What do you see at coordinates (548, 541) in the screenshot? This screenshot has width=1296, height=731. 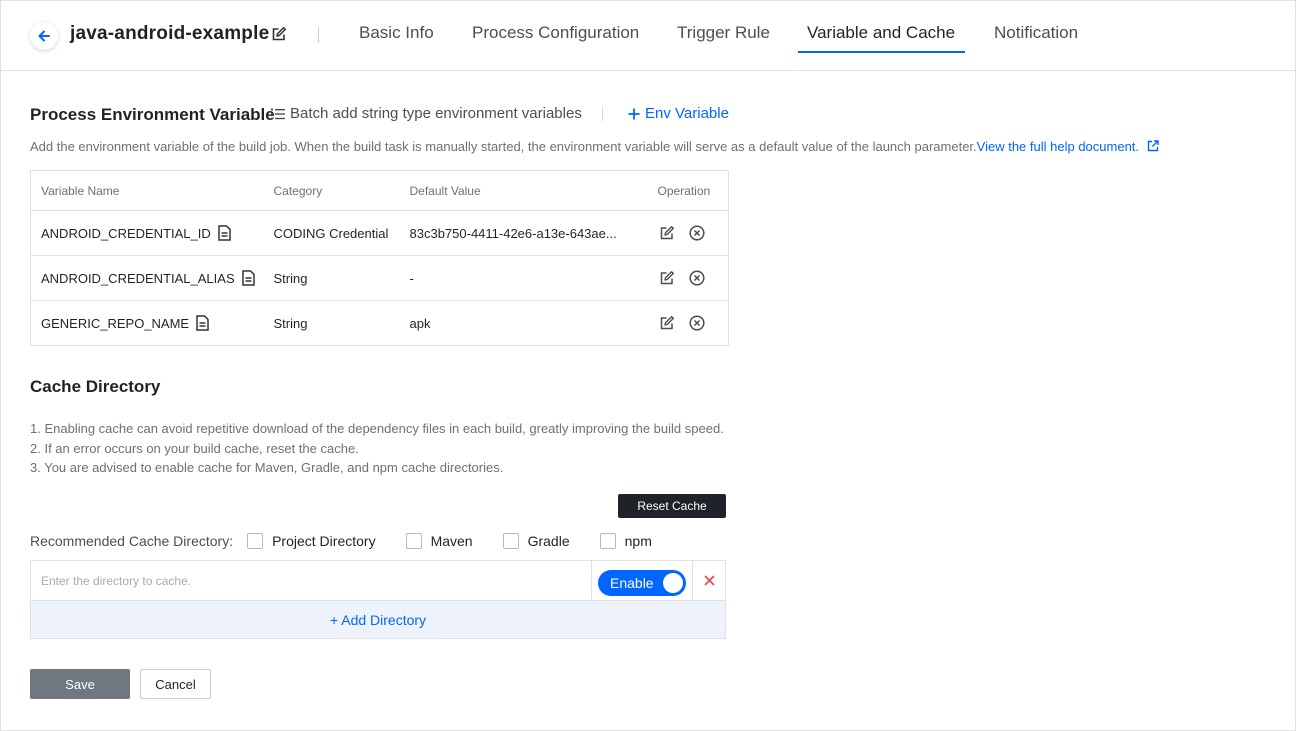 I see `option-label: Gradle` at bounding box center [548, 541].